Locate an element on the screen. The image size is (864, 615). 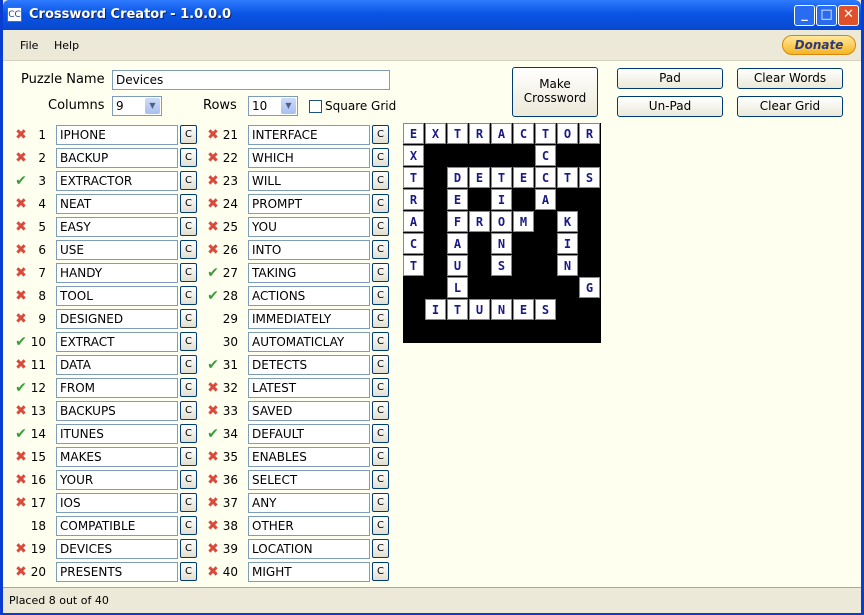
word-input: NEAT is located at coordinates (117, 204).